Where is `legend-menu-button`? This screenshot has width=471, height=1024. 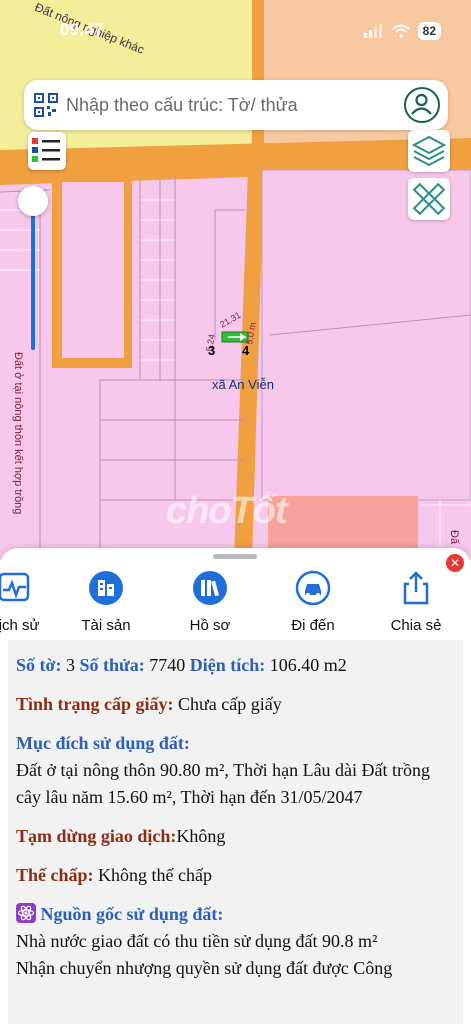 legend-menu-button is located at coordinates (47, 151).